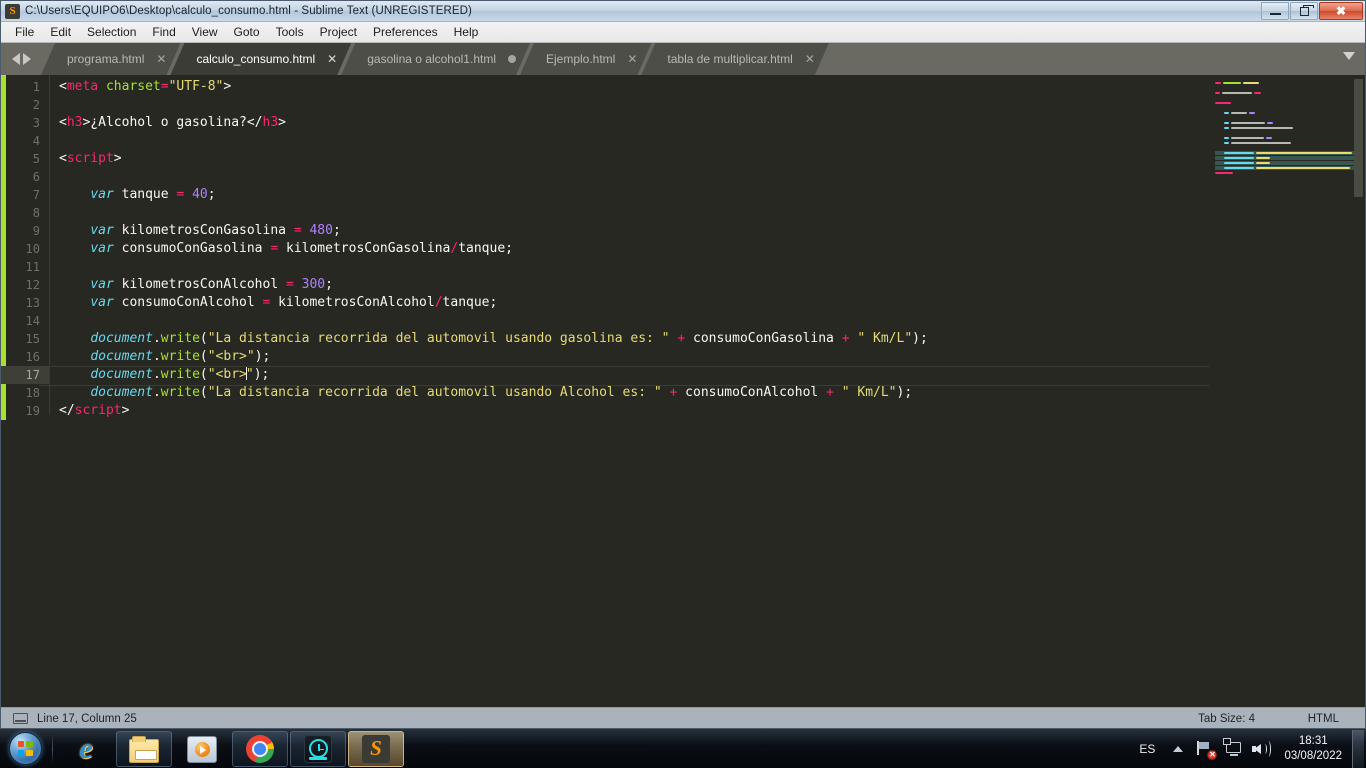 This screenshot has height=768, width=1366. I want to click on code-line-7: var tanque = 40;, so click(153, 194).